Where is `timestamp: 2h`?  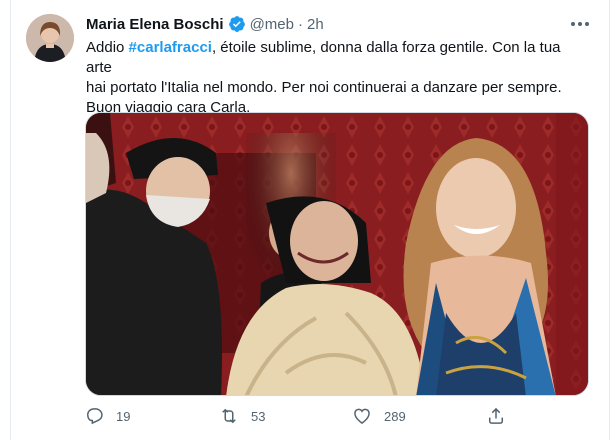
timestamp: 2h is located at coordinates (315, 24).